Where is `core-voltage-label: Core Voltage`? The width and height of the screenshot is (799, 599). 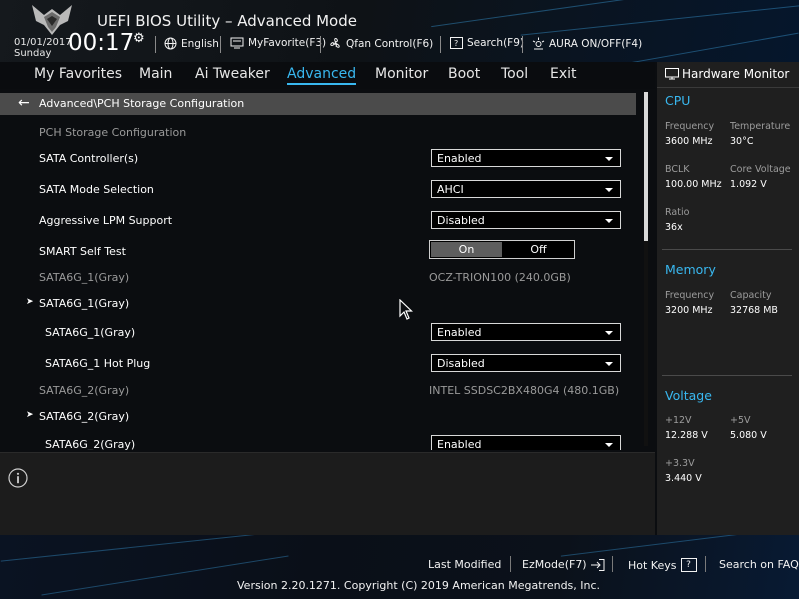
core-voltage-label: Core Voltage is located at coordinates (760, 169).